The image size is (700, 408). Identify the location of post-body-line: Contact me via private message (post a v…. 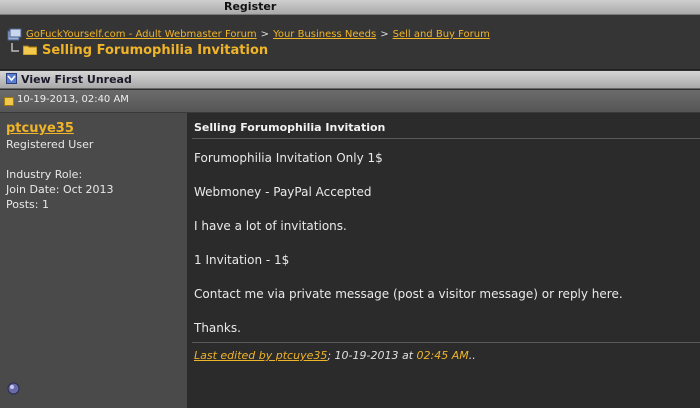
(408, 294).